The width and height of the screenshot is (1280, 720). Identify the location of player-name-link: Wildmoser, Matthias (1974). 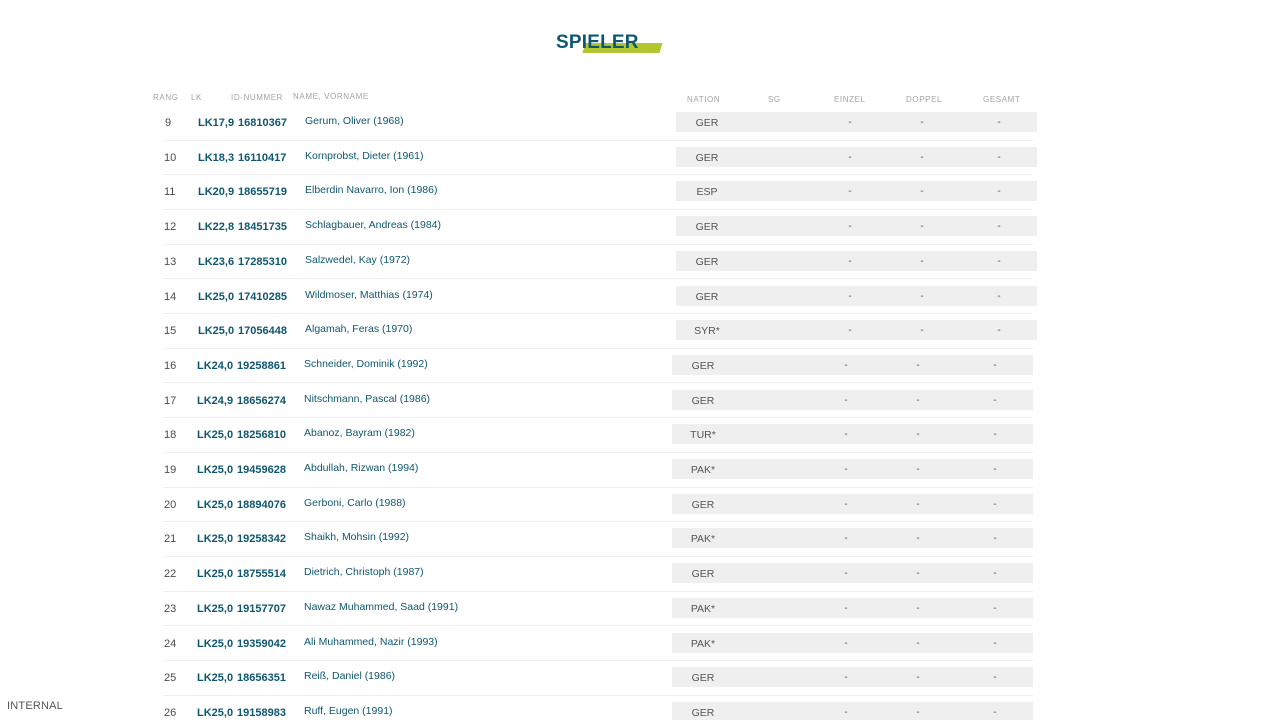
(369, 295).